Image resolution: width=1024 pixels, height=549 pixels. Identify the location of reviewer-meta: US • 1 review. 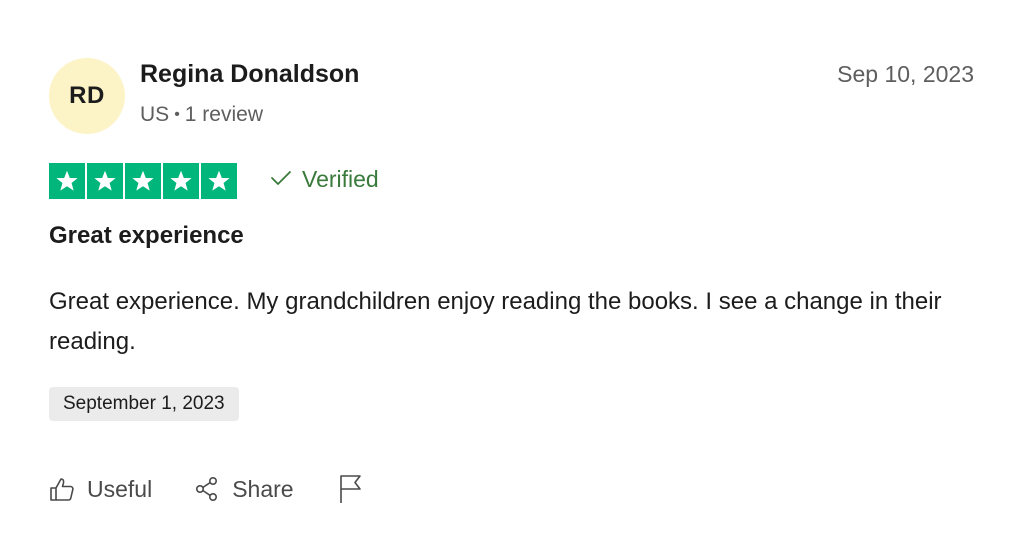
(201, 115).